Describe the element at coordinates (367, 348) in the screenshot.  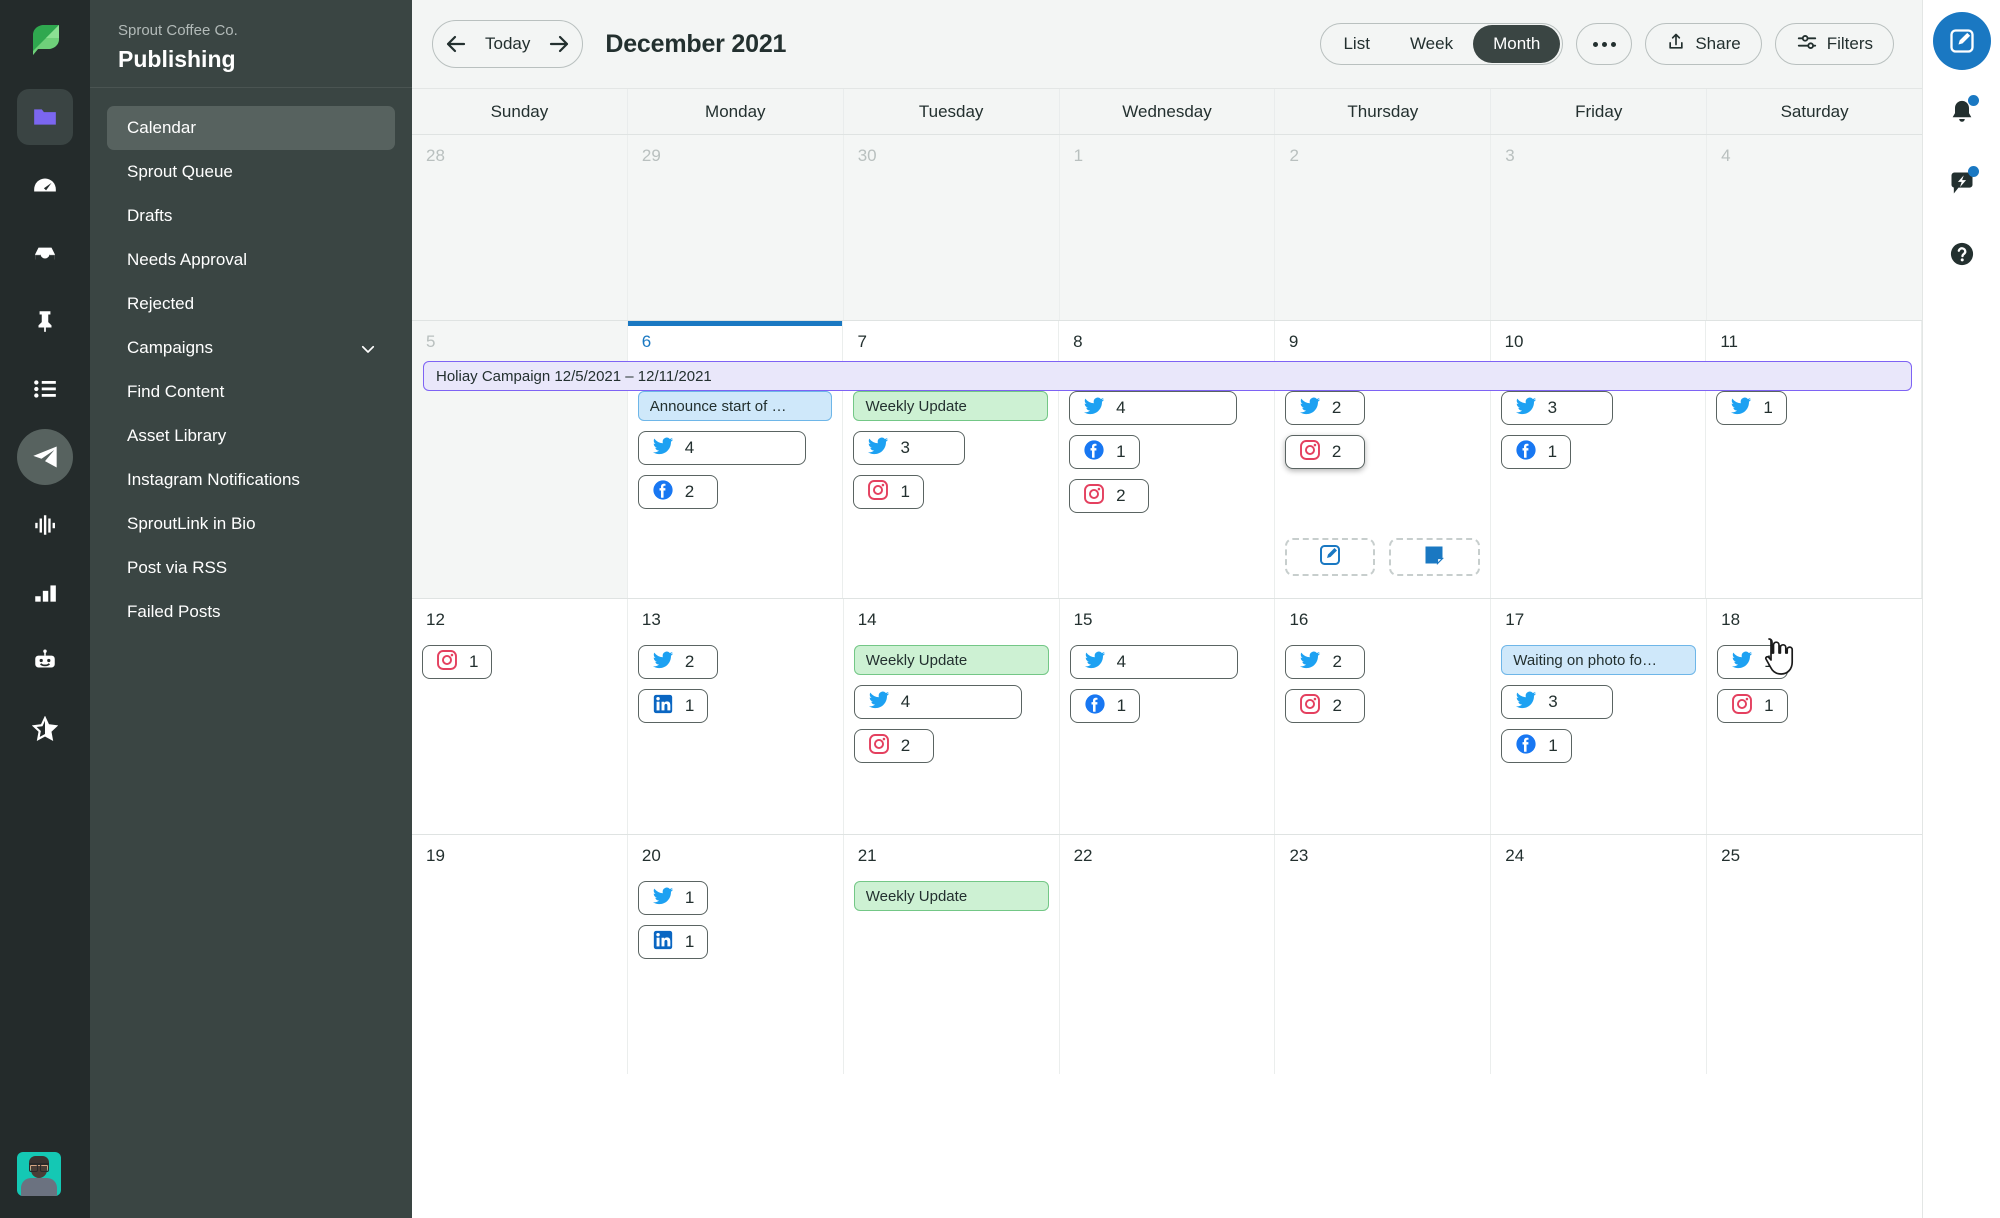
I see `chevron-down-icon` at that location.